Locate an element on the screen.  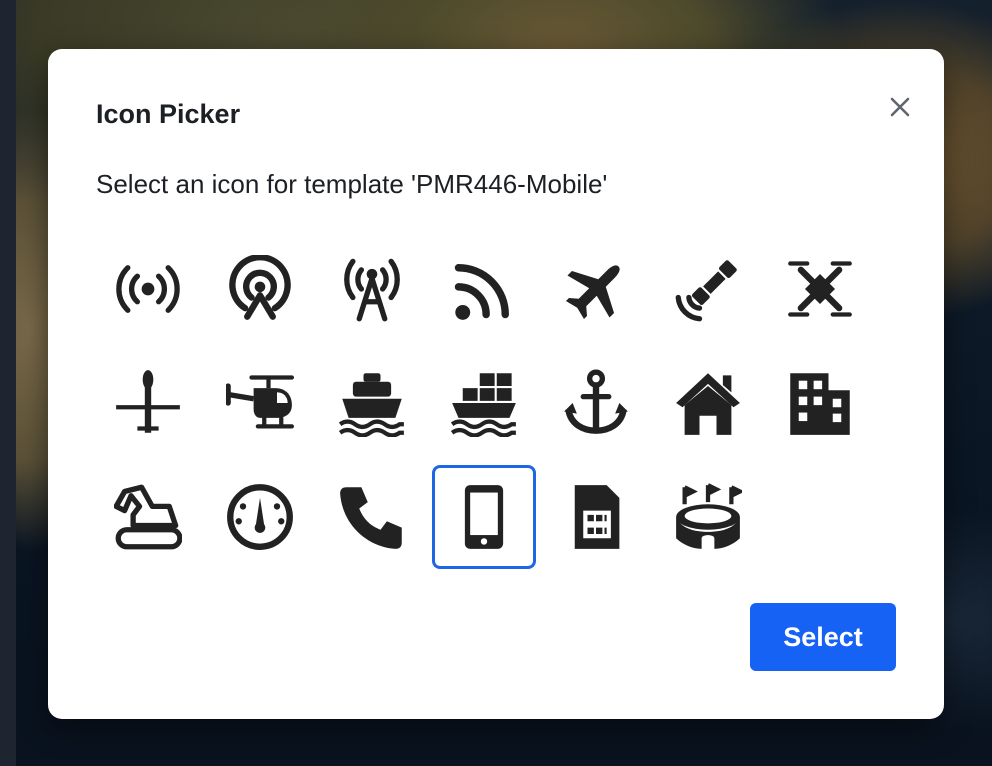
select-button: Select is located at coordinates (823, 637).